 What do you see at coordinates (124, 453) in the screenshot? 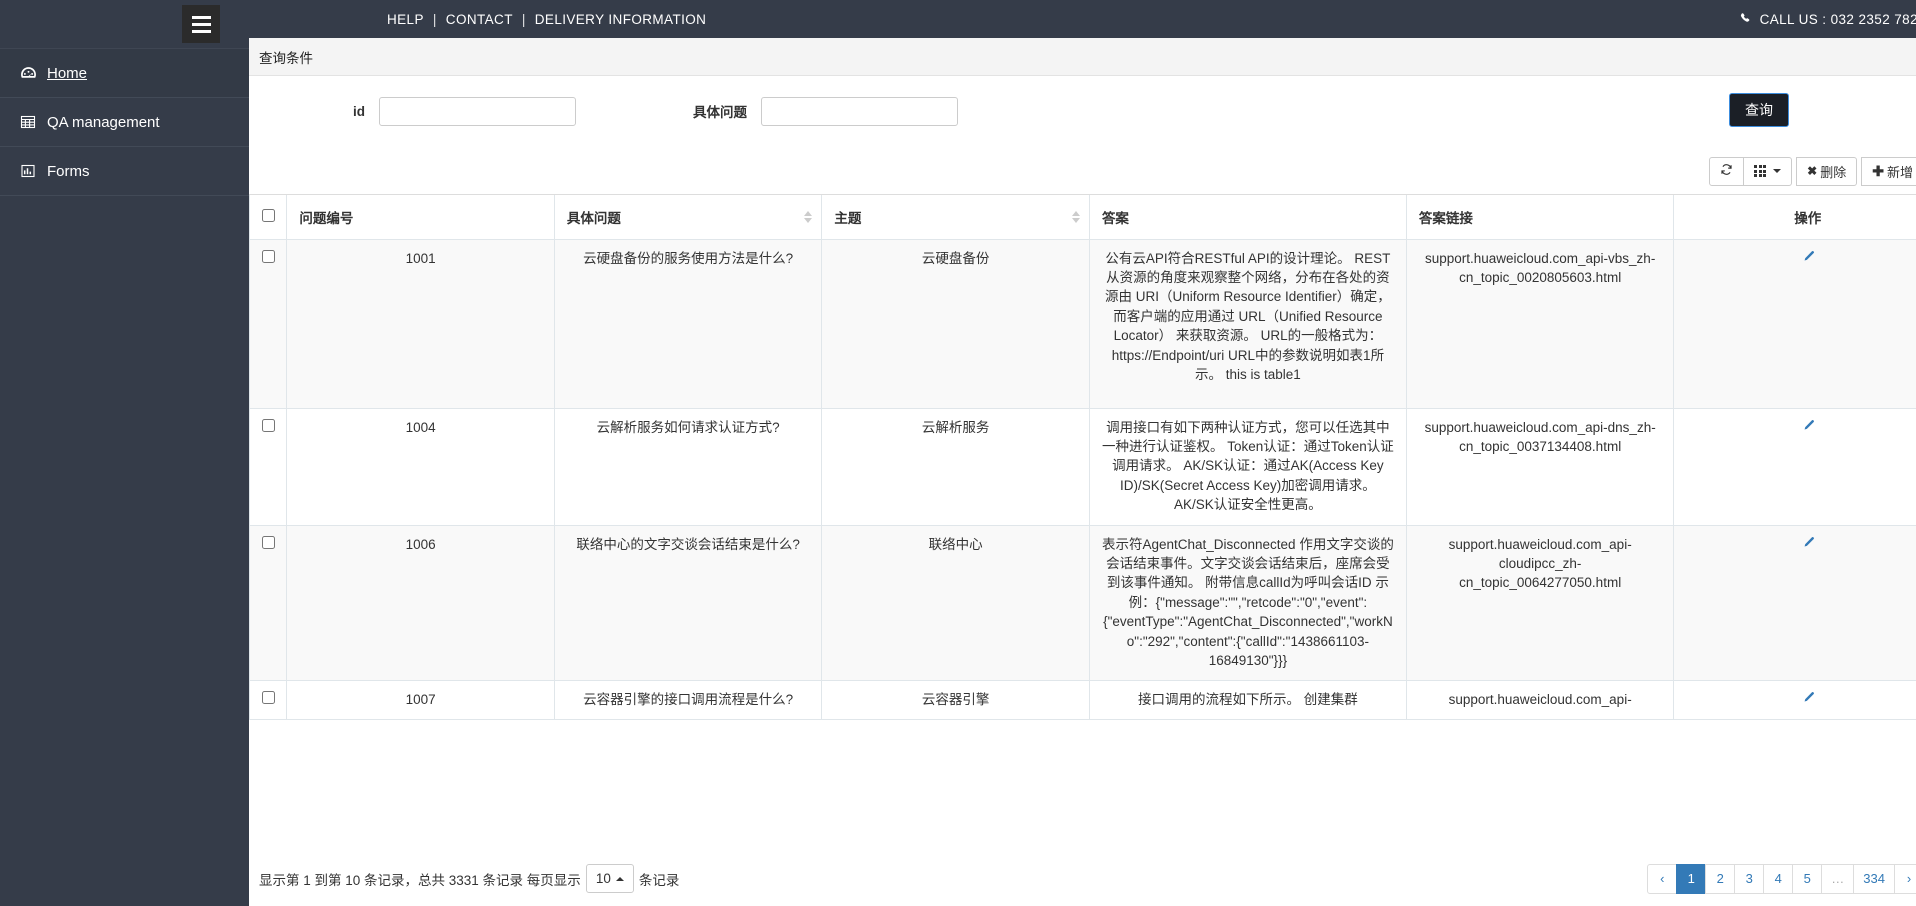
I see `sidebar: Home QA management Forms` at bounding box center [124, 453].